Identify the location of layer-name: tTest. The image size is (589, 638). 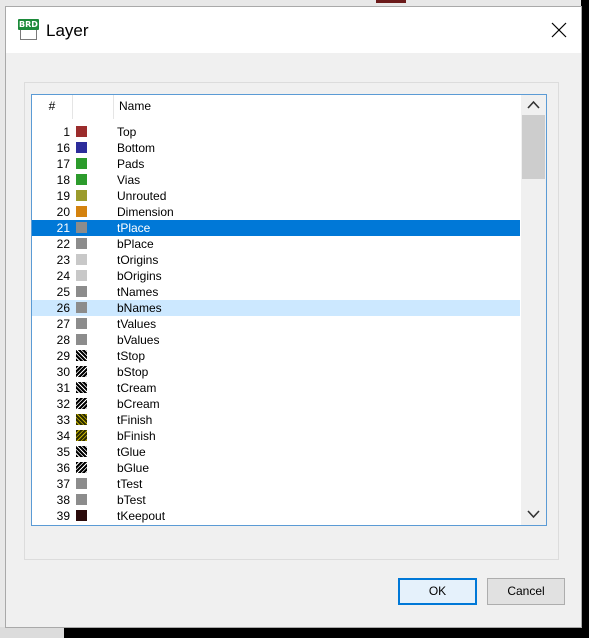
(130, 484).